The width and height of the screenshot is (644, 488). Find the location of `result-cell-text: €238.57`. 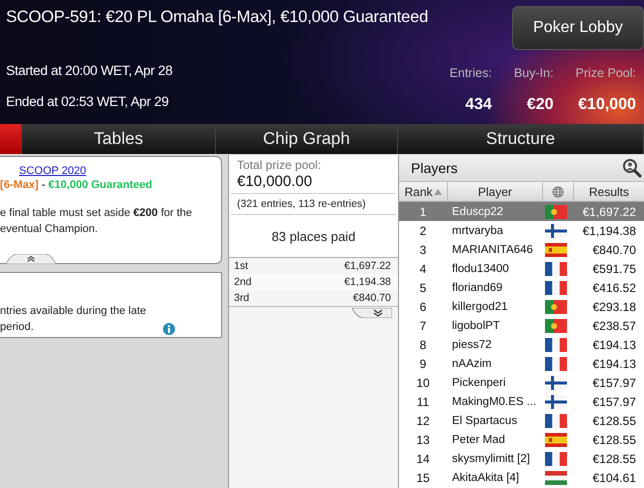

result-cell-text: €238.57 is located at coordinates (614, 325).